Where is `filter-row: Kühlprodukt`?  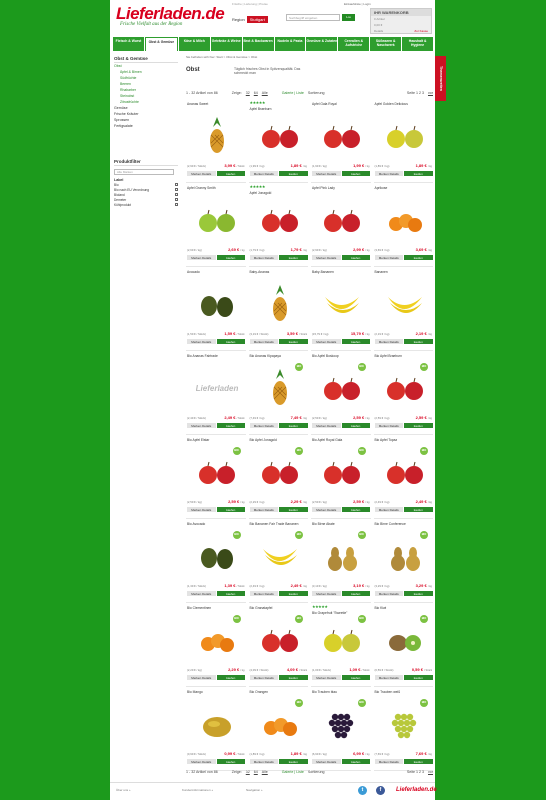 filter-row: Kühlprodukt is located at coordinates (146, 204).